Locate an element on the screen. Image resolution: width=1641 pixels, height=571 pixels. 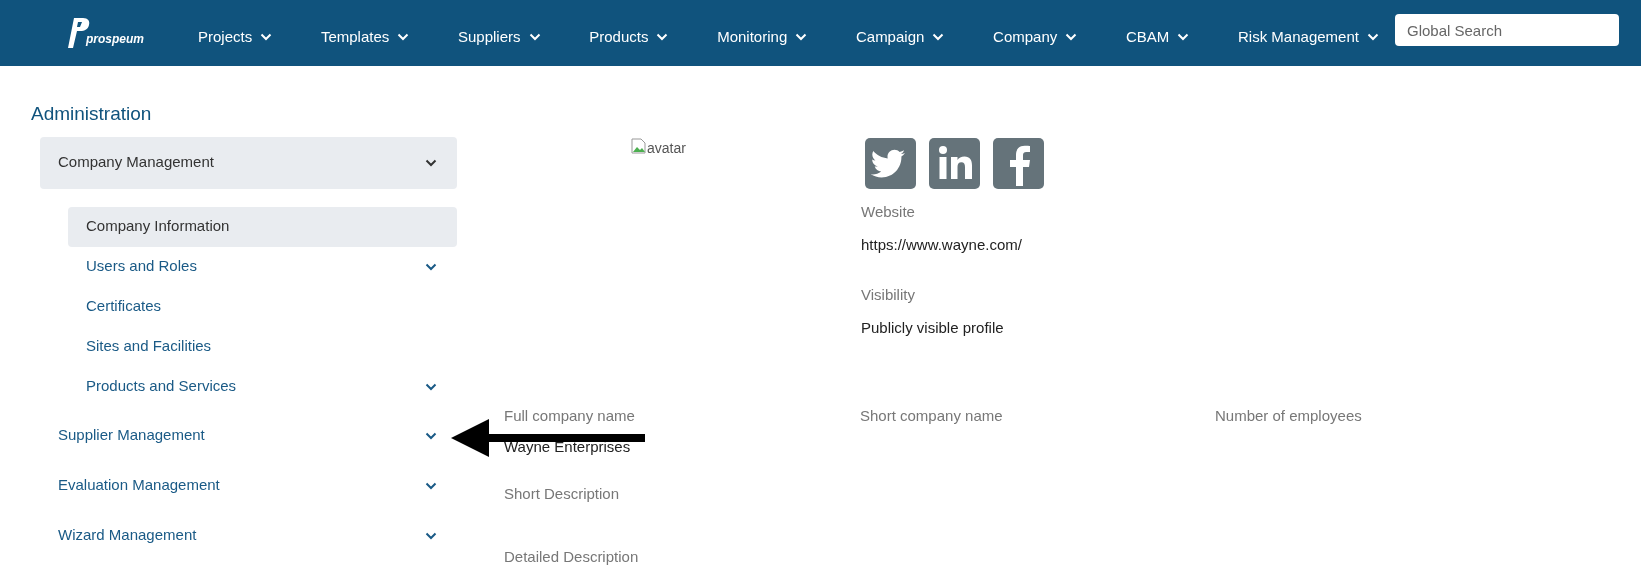
nav-menu-item: Templates is located at coordinates (365, 33).